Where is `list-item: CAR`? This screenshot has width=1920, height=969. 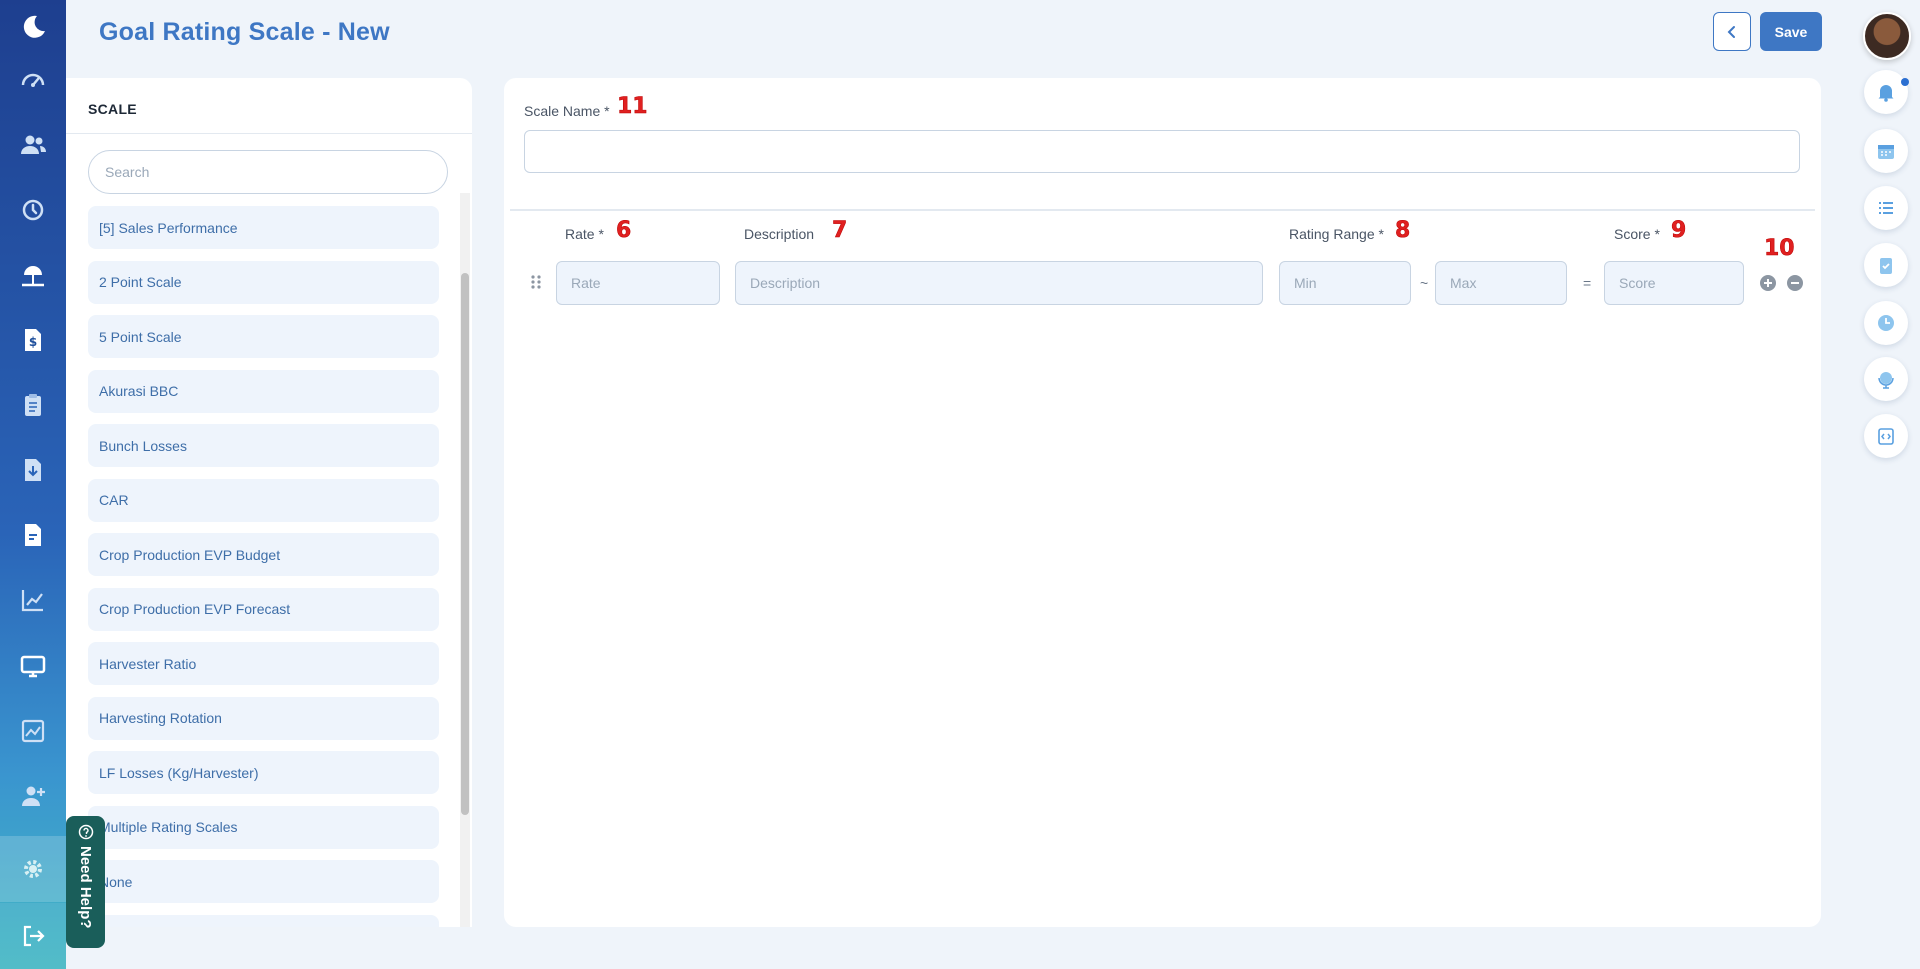 list-item: CAR is located at coordinates (263, 500).